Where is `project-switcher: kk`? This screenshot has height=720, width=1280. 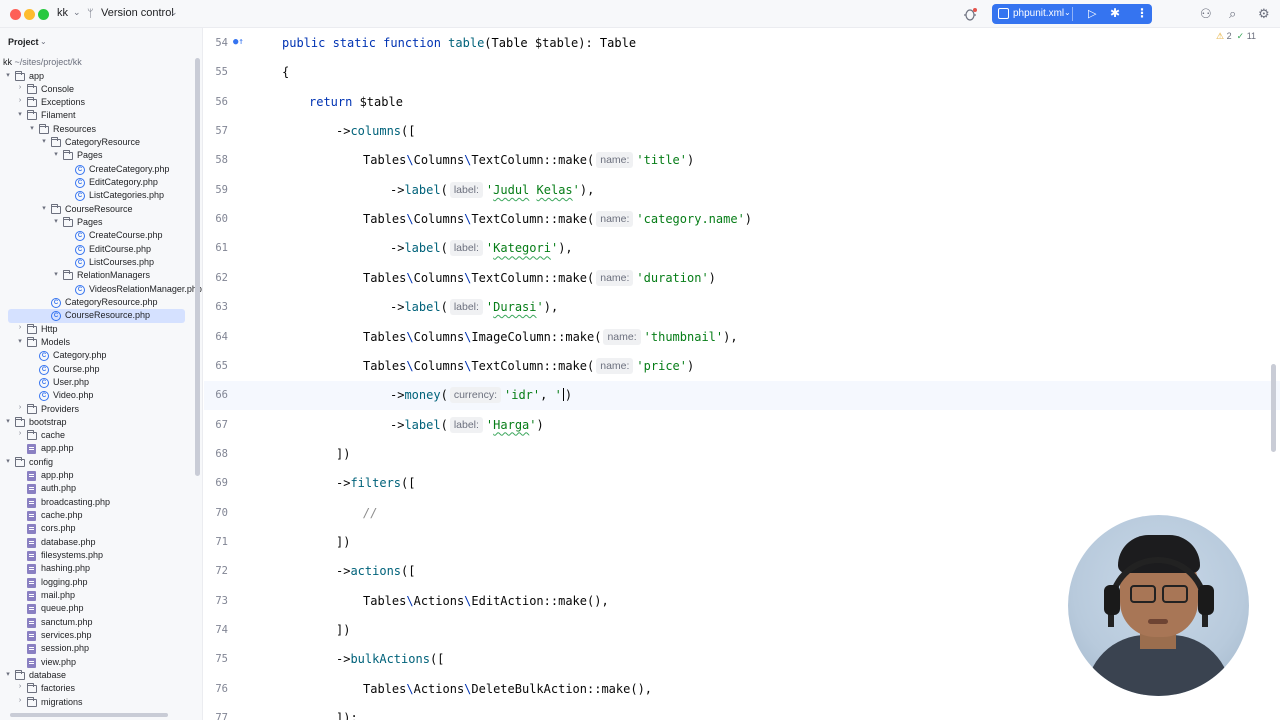 project-switcher: kk is located at coordinates (62, 13).